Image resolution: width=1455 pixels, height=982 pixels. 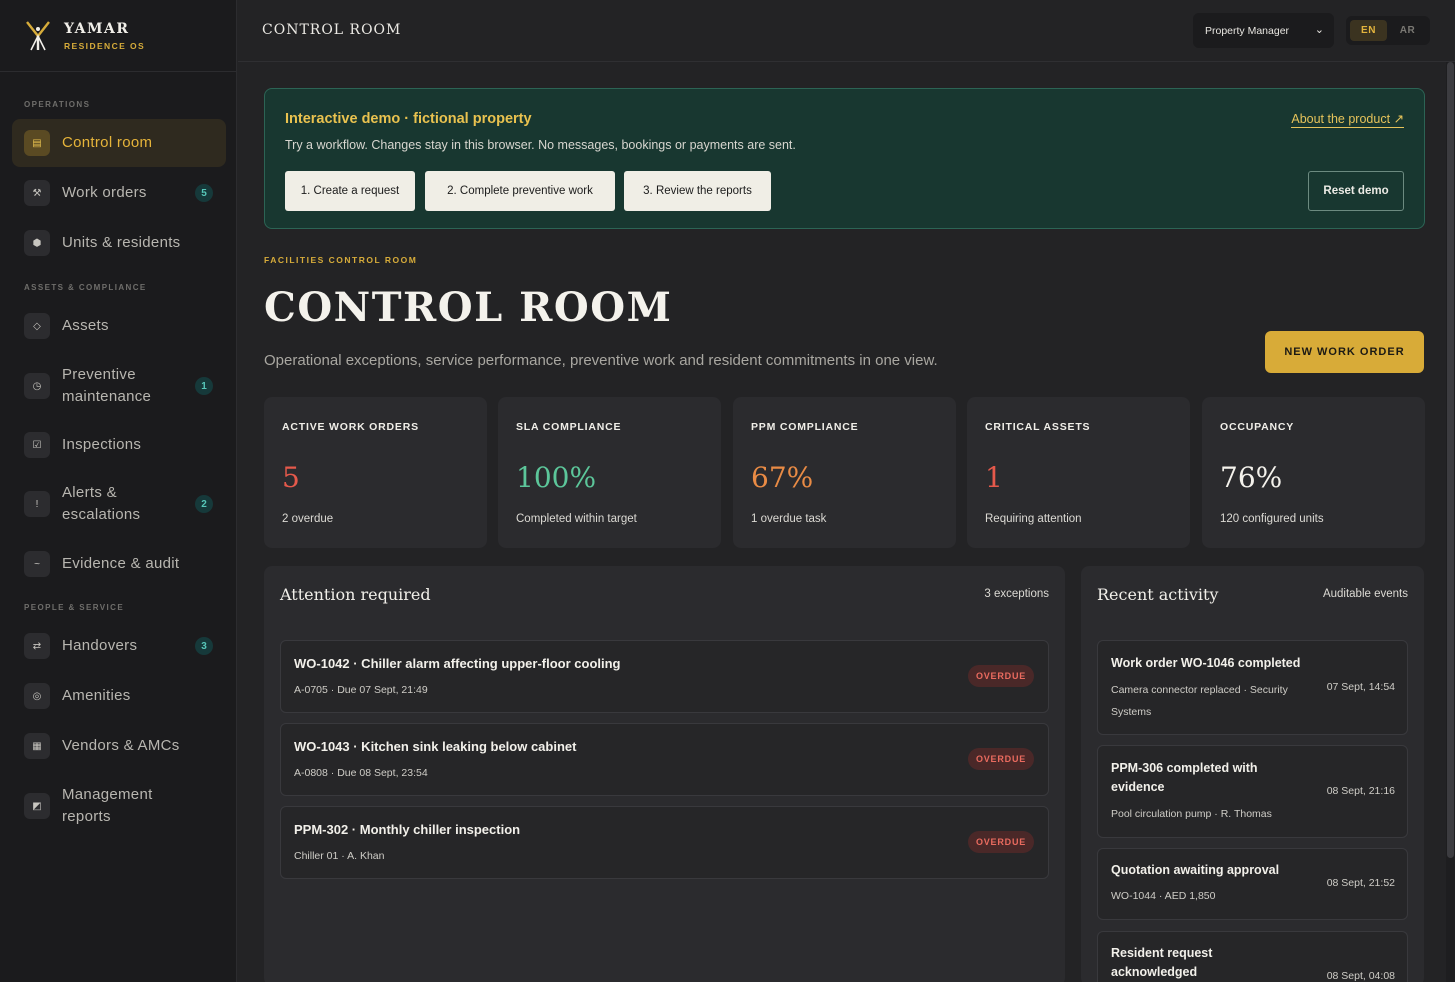 What do you see at coordinates (1247, 30) in the screenshot?
I see `role-select-value: Property Manager` at bounding box center [1247, 30].